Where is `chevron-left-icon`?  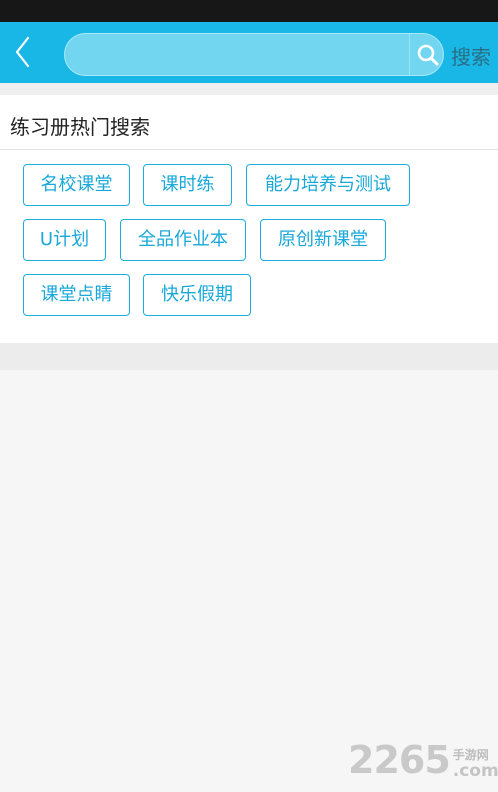
chevron-left-icon is located at coordinates (22, 52).